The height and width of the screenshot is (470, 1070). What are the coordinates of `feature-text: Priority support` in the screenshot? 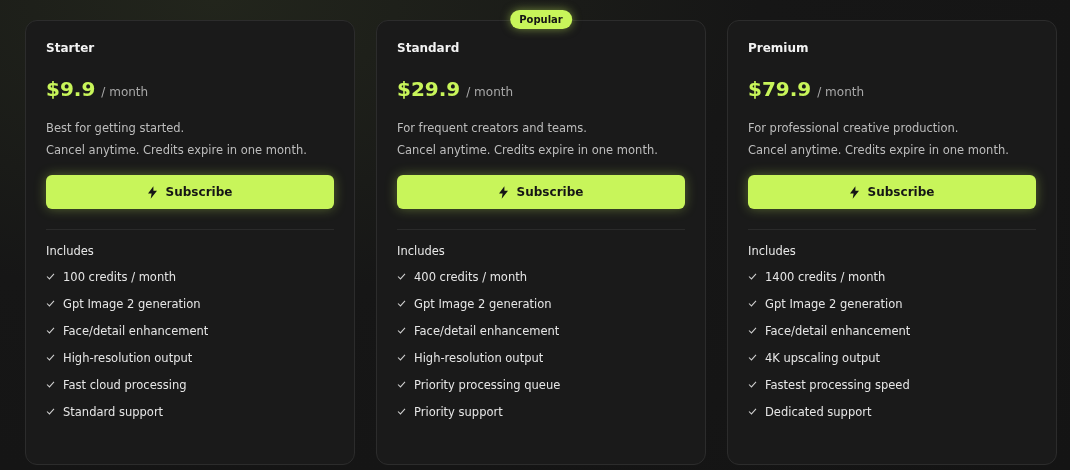 It's located at (458, 411).